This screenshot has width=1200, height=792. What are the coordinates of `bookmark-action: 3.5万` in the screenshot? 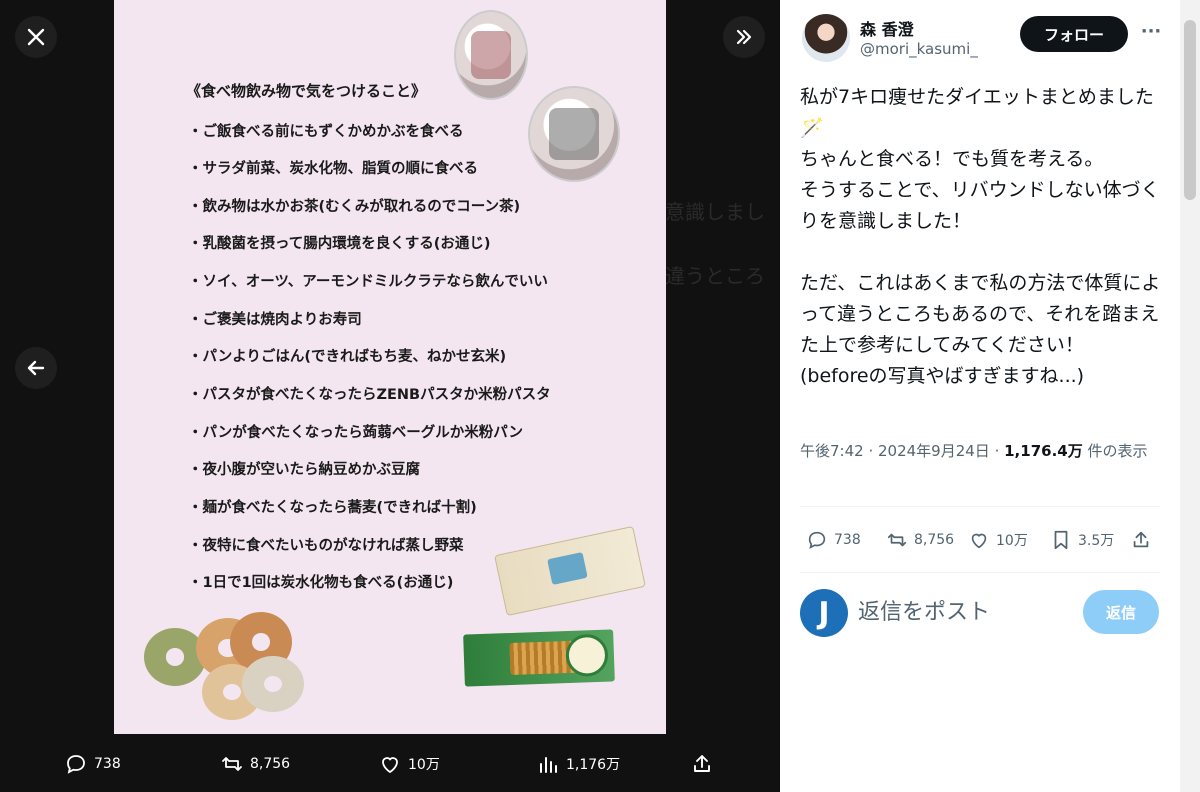 It's located at (1082, 540).